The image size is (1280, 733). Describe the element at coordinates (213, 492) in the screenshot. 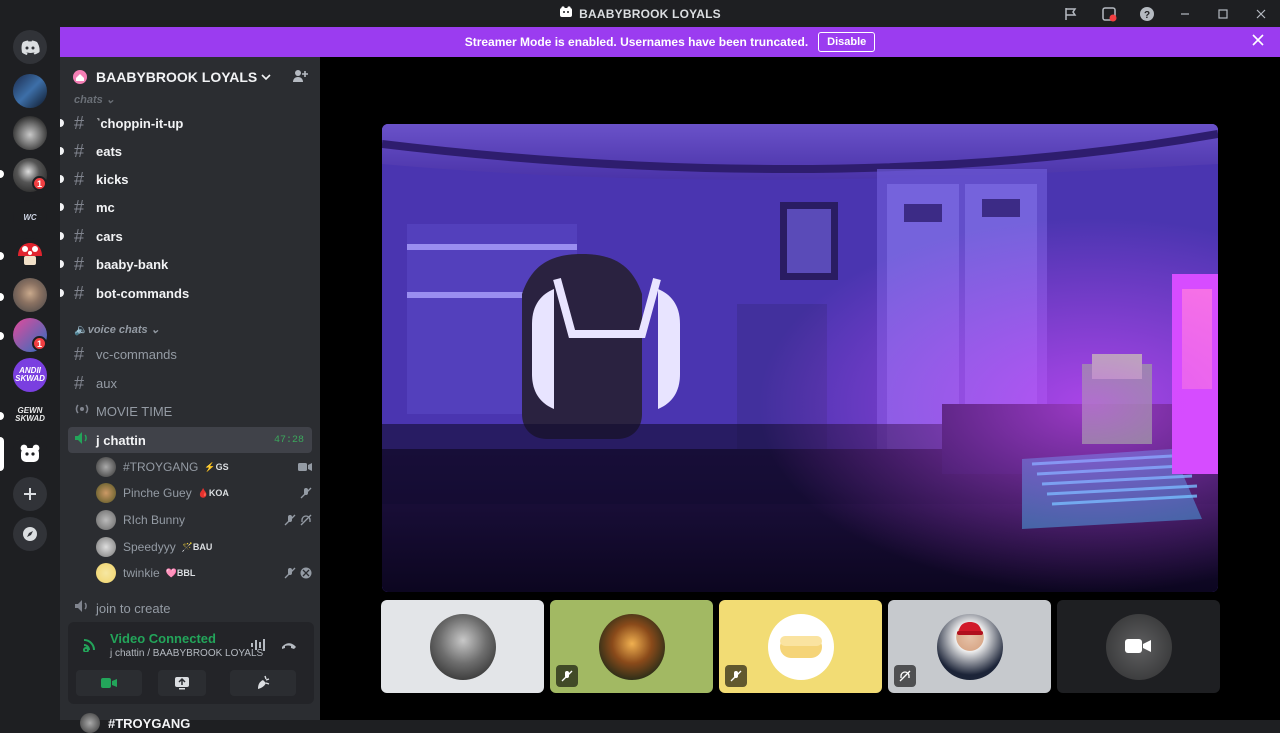

I see `server-tag: 🩸KOA` at that location.